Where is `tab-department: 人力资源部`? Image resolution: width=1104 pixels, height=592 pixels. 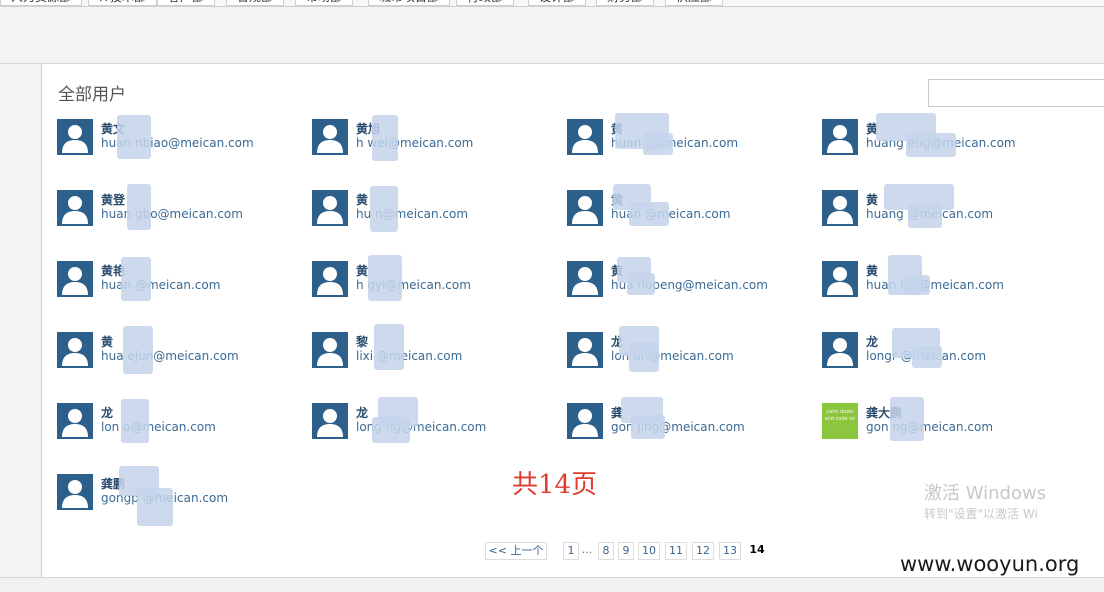 tab-department: 人力资源部 is located at coordinates (41, 3).